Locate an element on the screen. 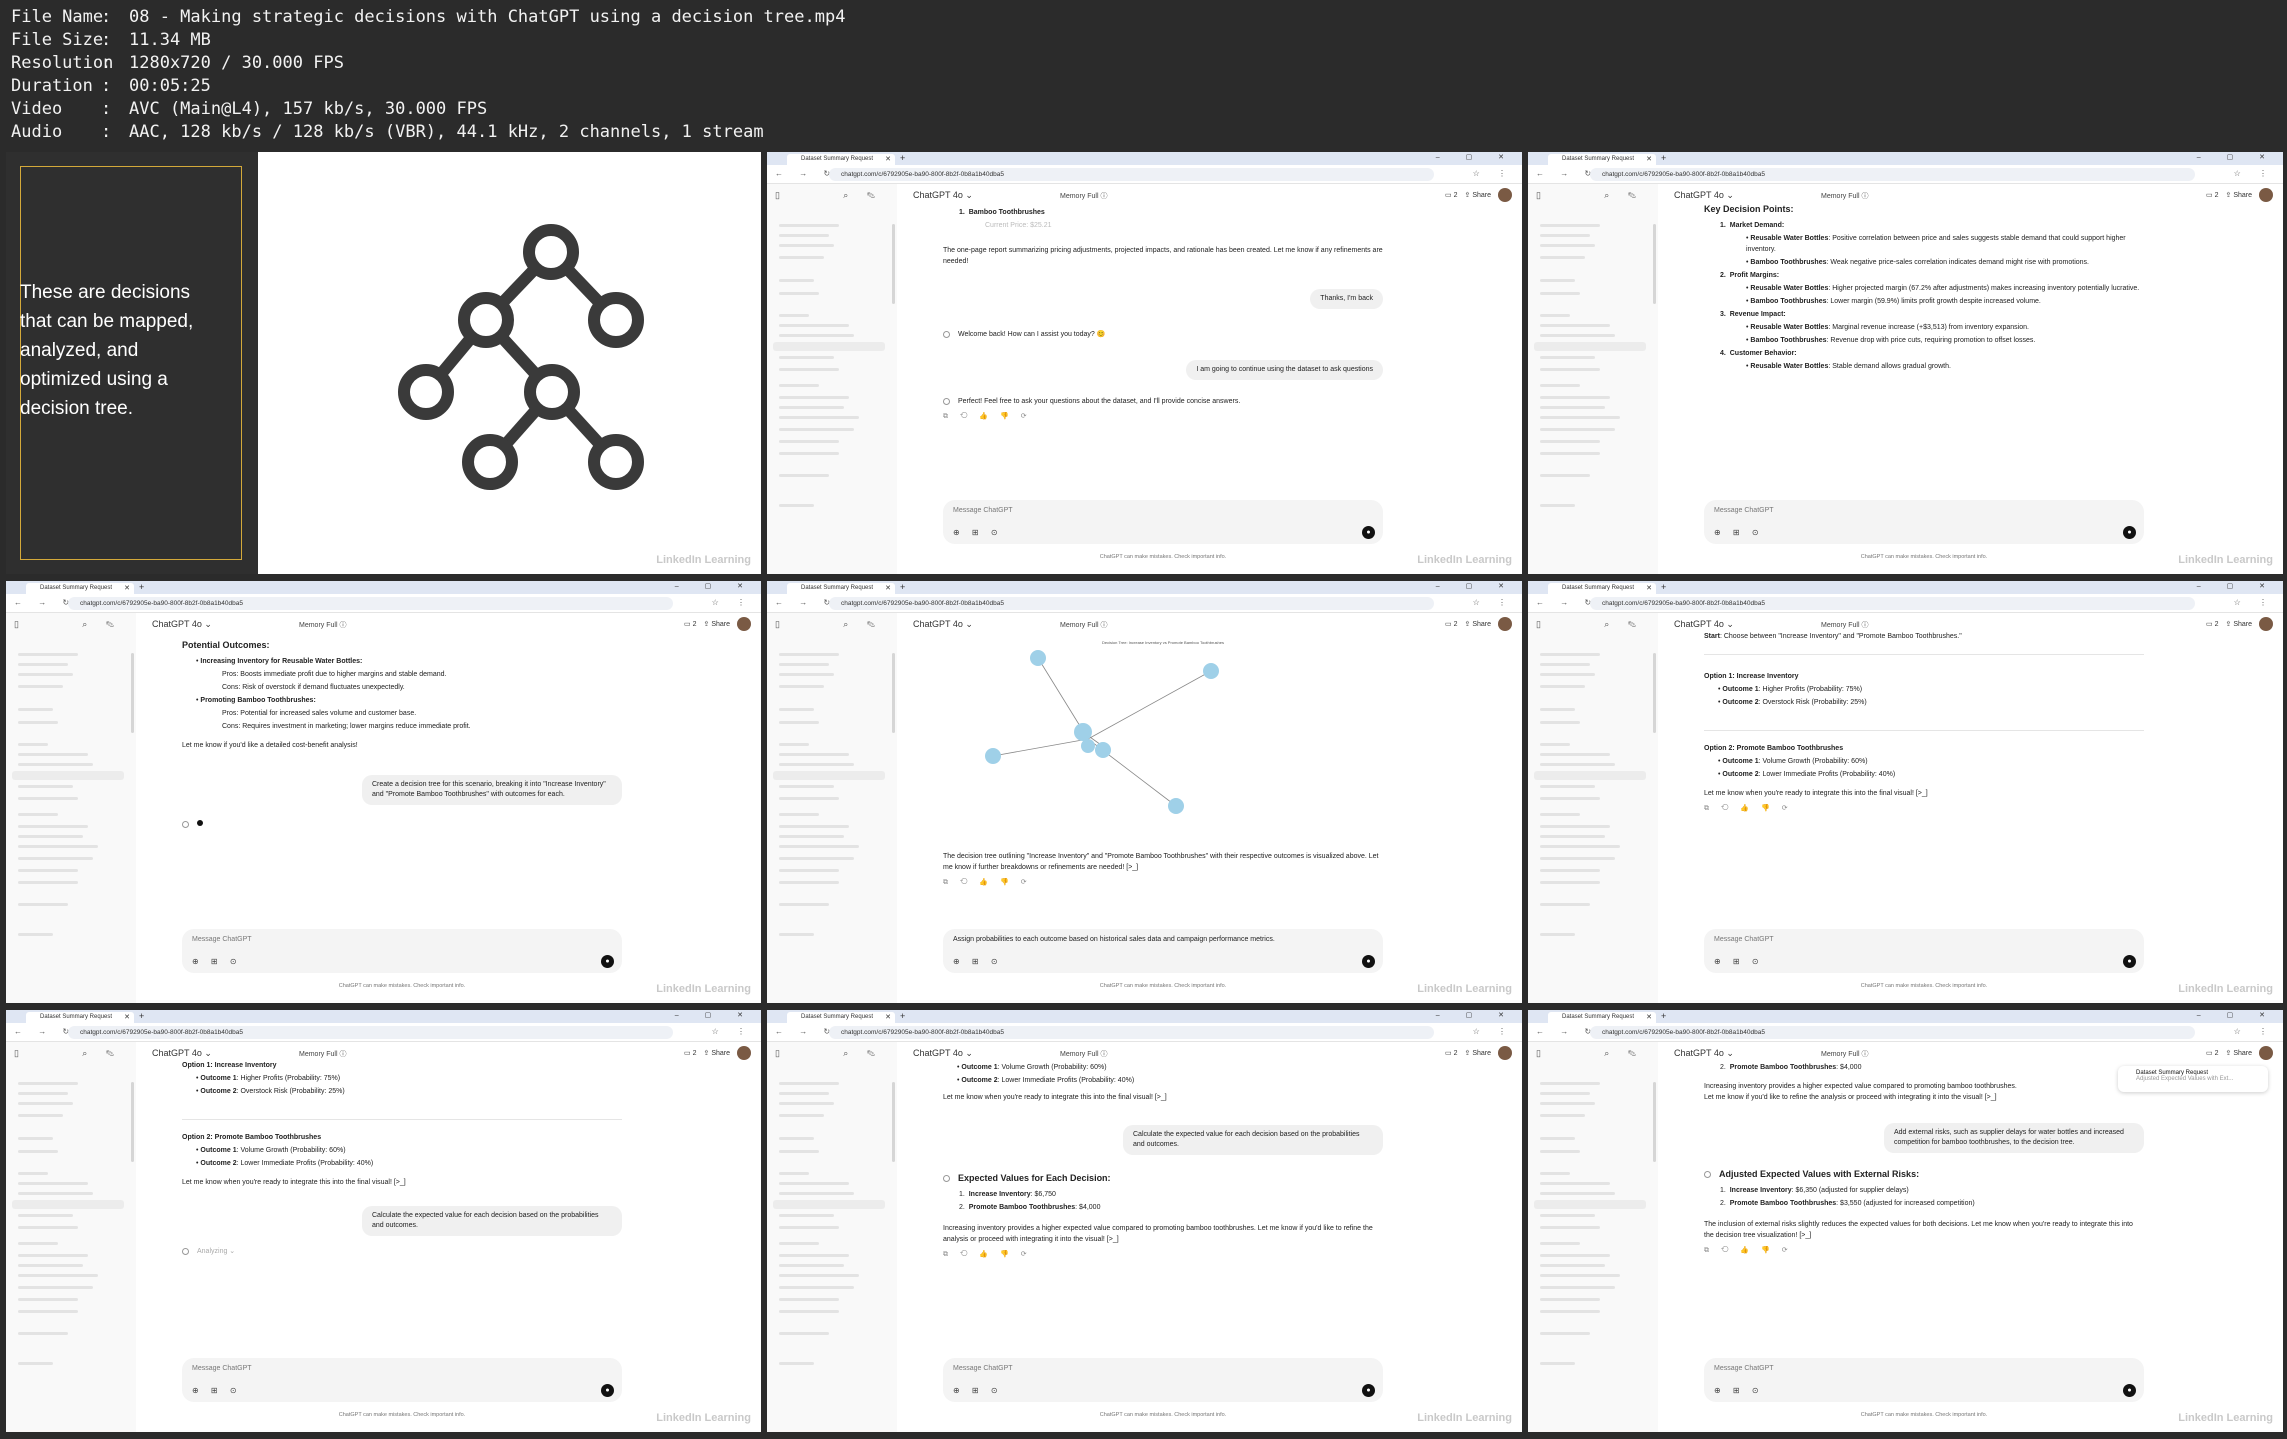 The image size is (2287, 1439). new-tab-icon: + is located at coordinates (141, 587).